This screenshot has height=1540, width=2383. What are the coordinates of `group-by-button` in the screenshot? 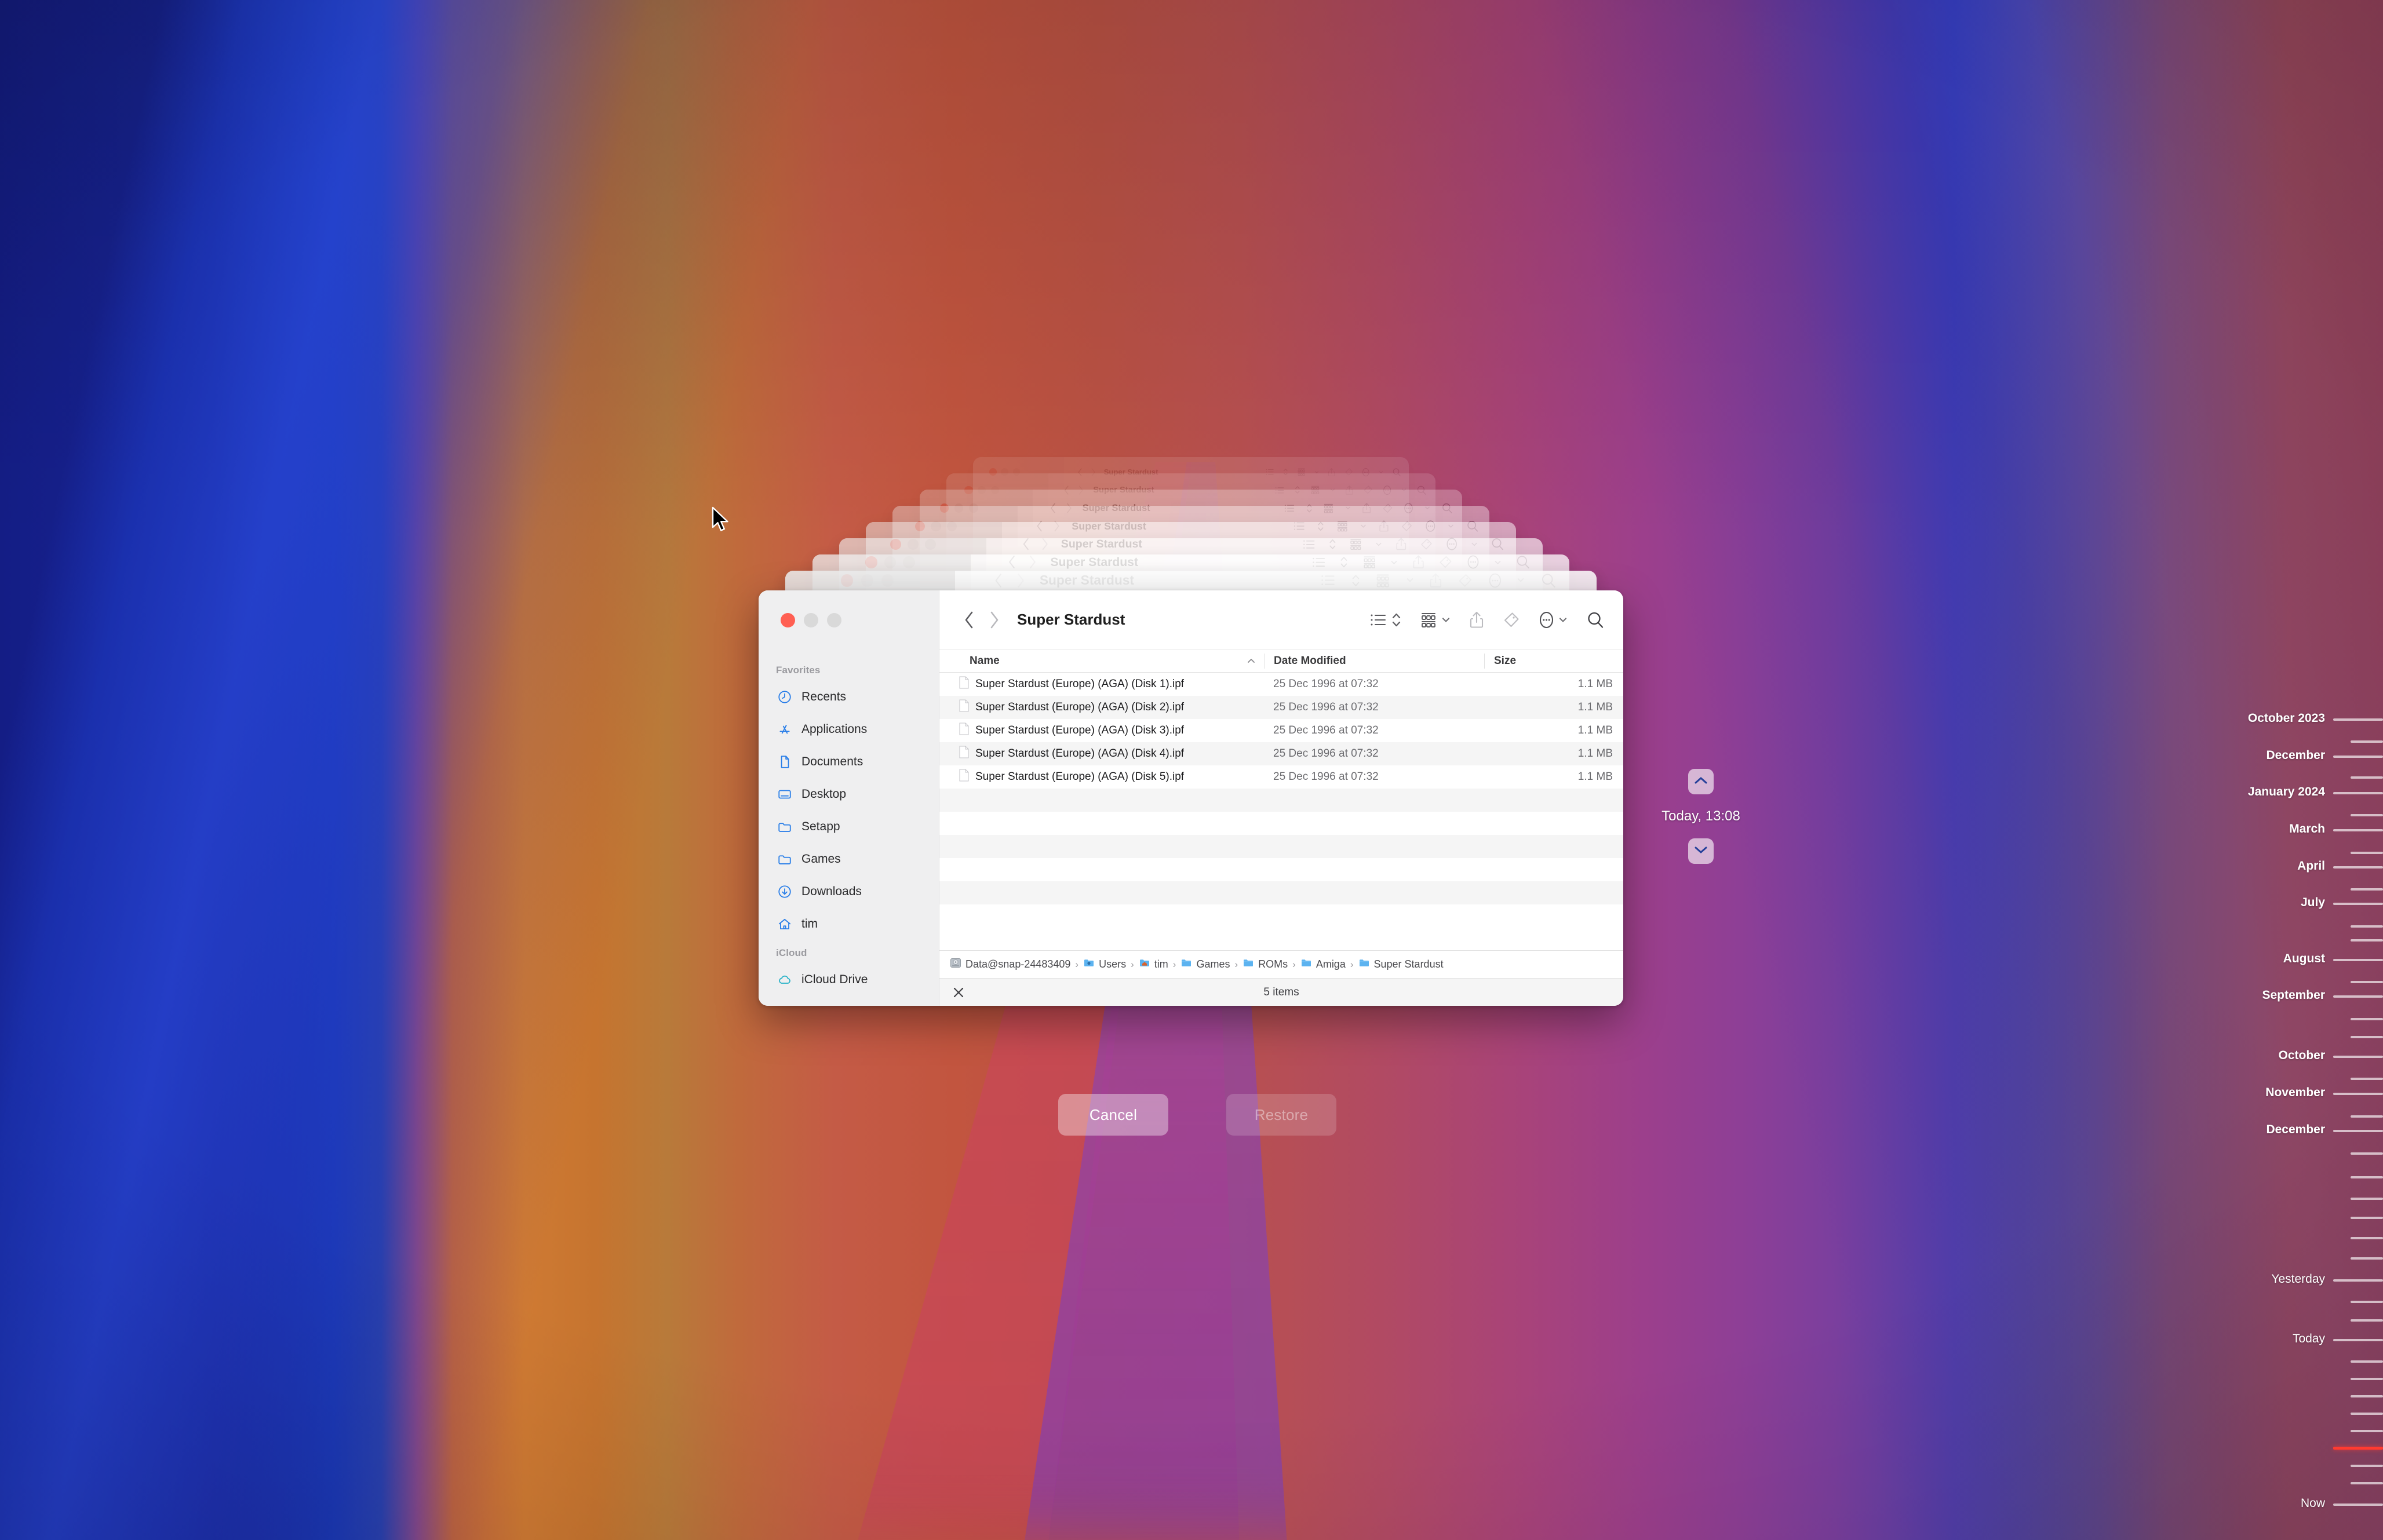 It's located at (1436, 620).